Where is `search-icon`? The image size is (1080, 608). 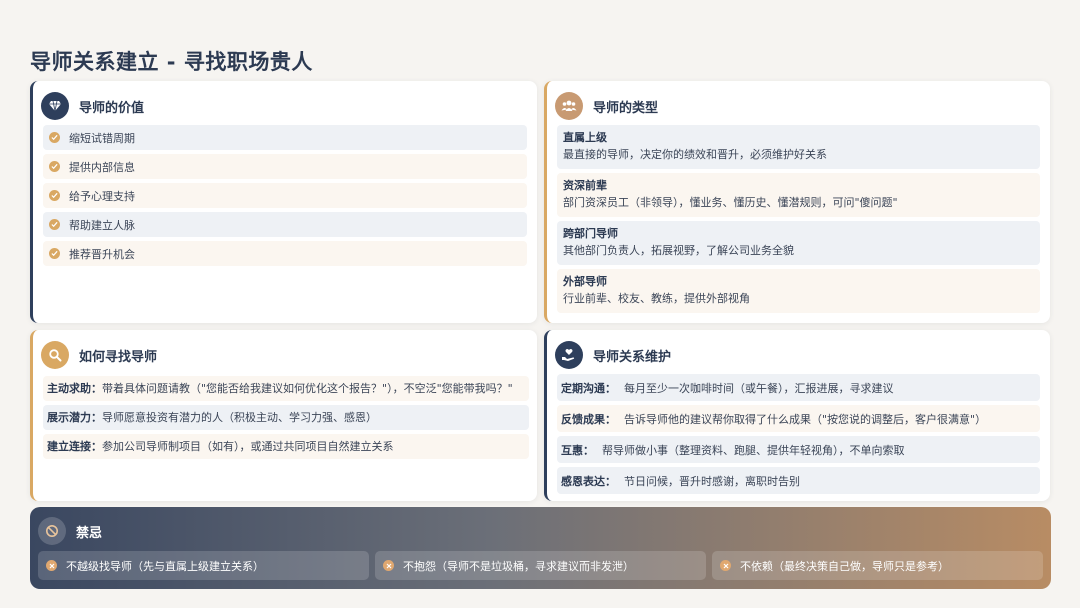
search-icon is located at coordinates (55, 355).